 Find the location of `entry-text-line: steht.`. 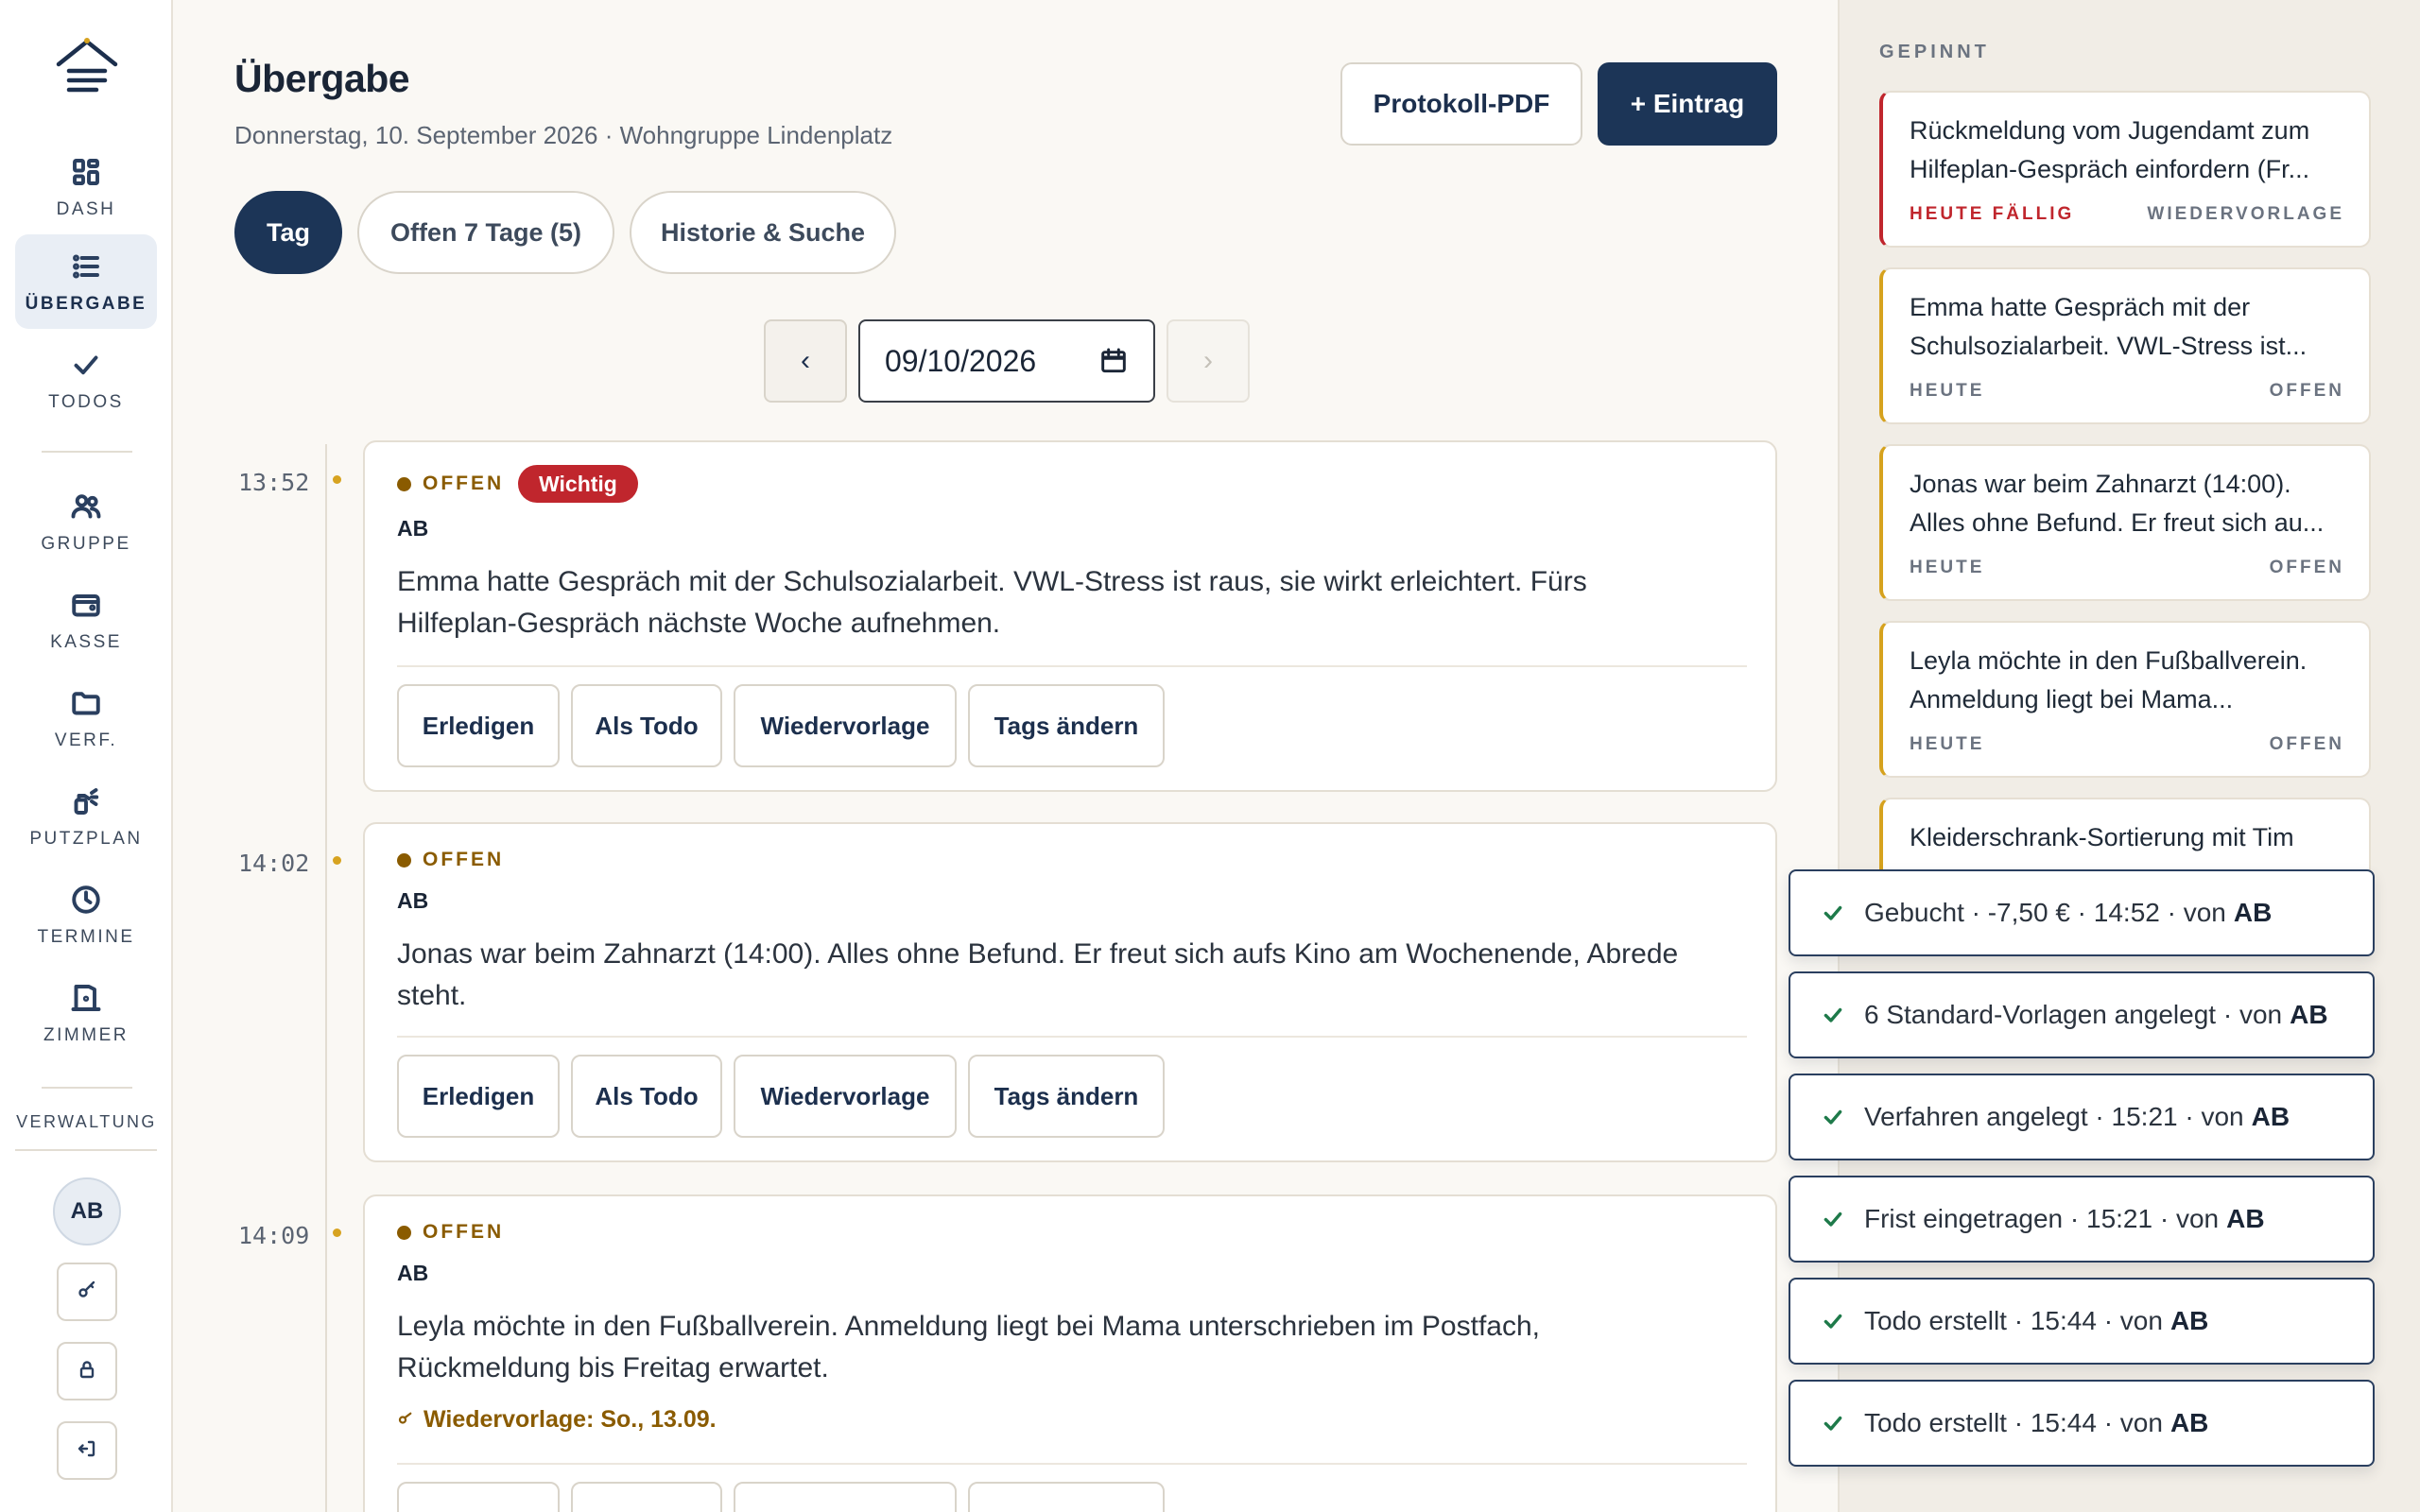

entry-text-line: steht. is located at coordinates (432, 995).